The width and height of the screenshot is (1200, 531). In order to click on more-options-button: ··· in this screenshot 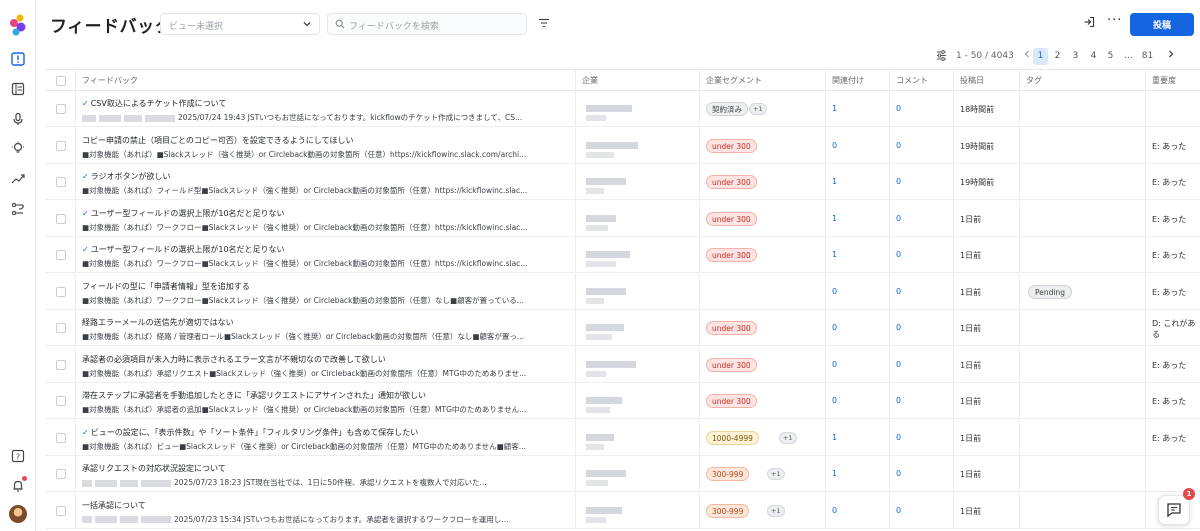, I will do `click(1114, 20)`.